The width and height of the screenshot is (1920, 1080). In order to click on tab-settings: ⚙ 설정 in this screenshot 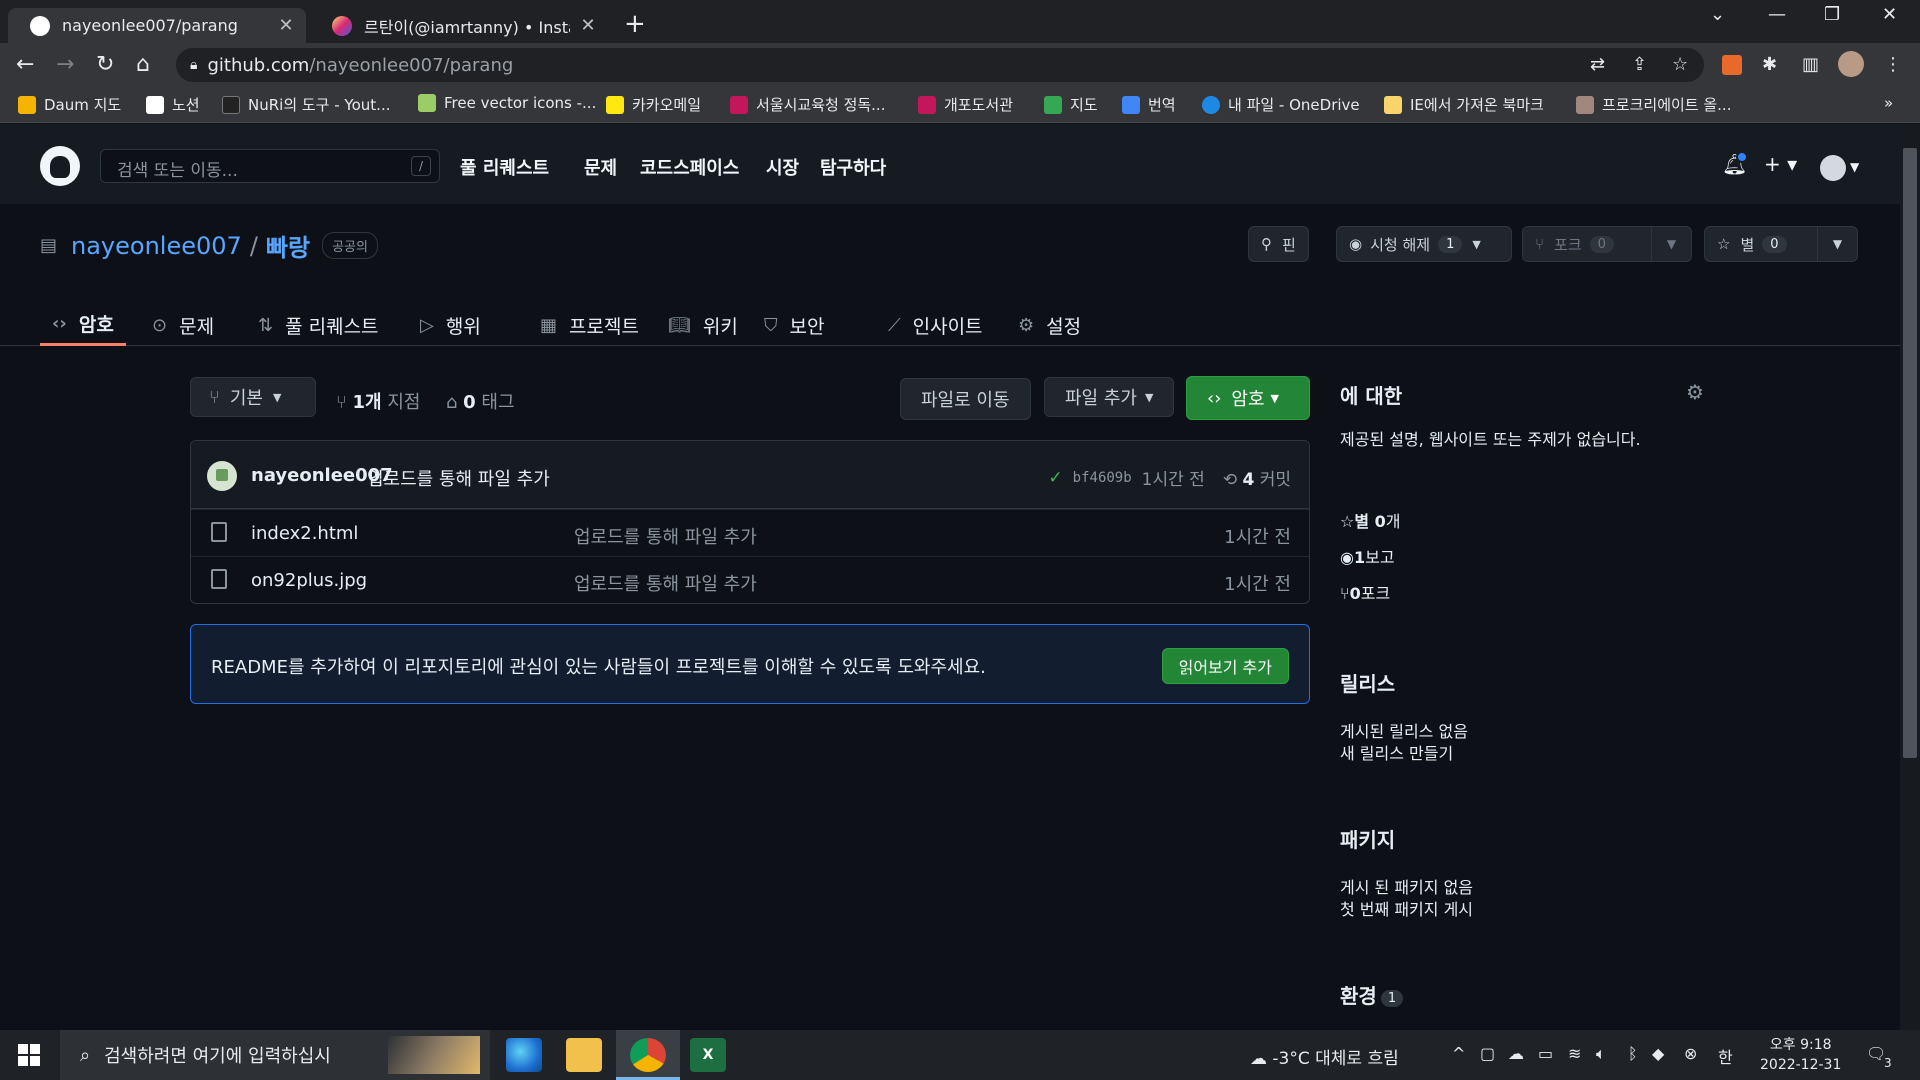, I will do `click(1049, 325)`.